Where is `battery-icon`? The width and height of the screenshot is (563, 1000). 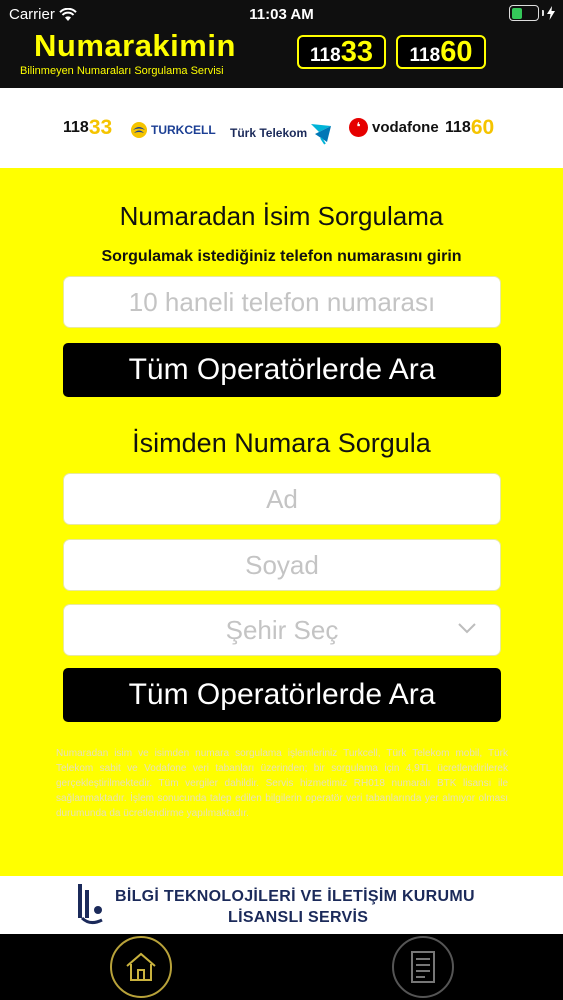
battery-icon is located at coordinates (524, 13).